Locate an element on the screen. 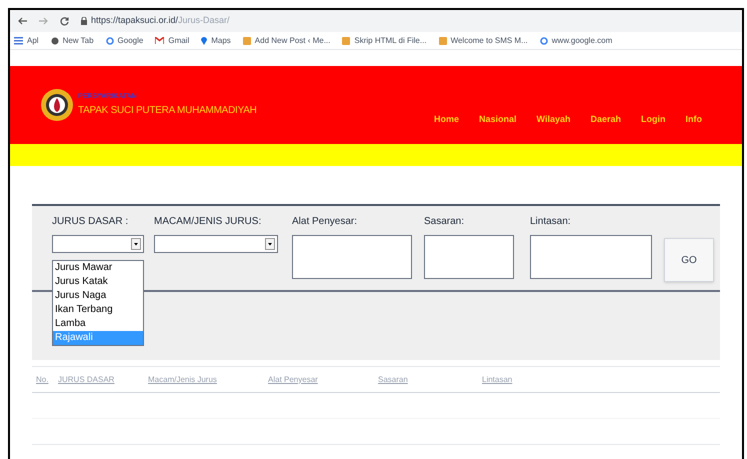  reload-icon is located at coordinates (64, 21).